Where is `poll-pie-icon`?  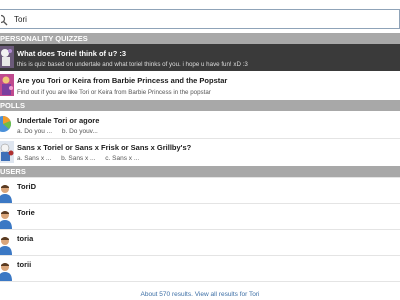
poll-pie-icon is located at coordinates (5, 123).